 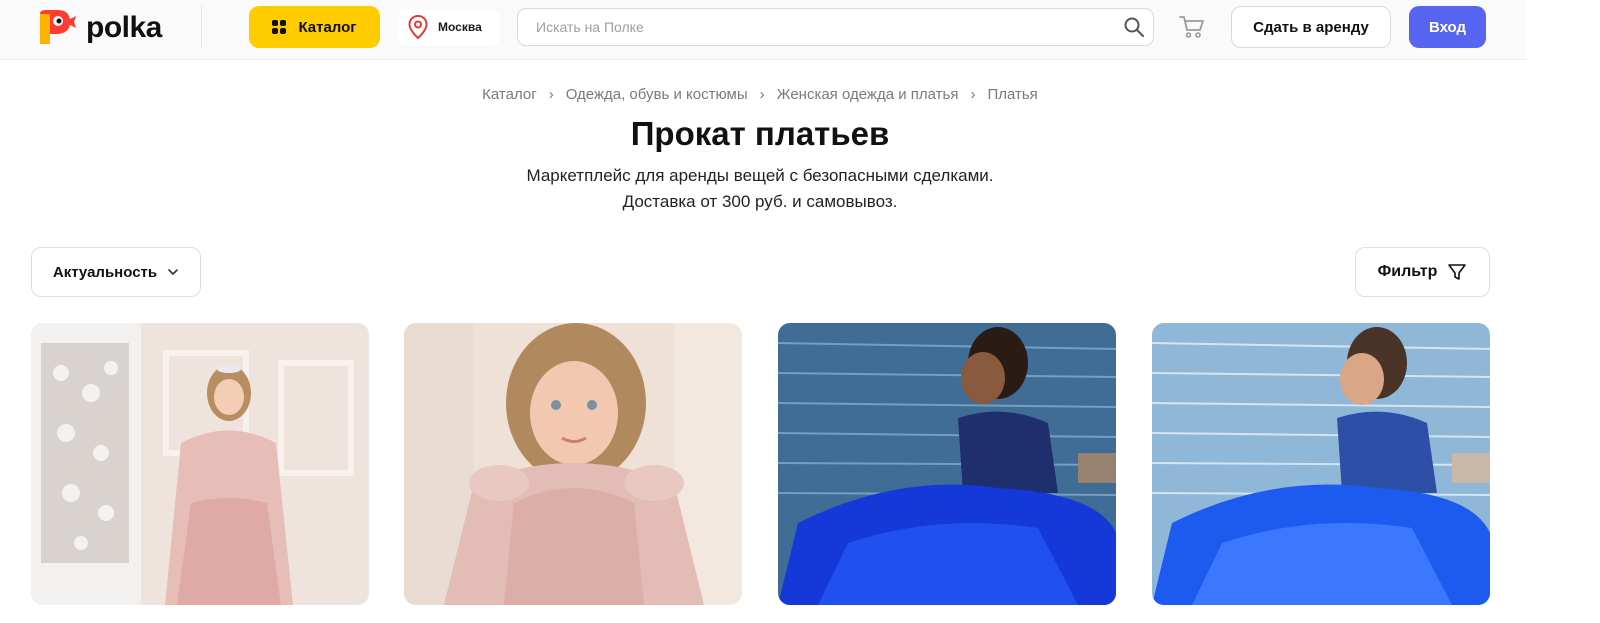 What do you see at coordinates (868, 94) in the screenshot?
I see `breadcrumb-item-womens: Женская одежда и платья` at bounding box center [868, 94].